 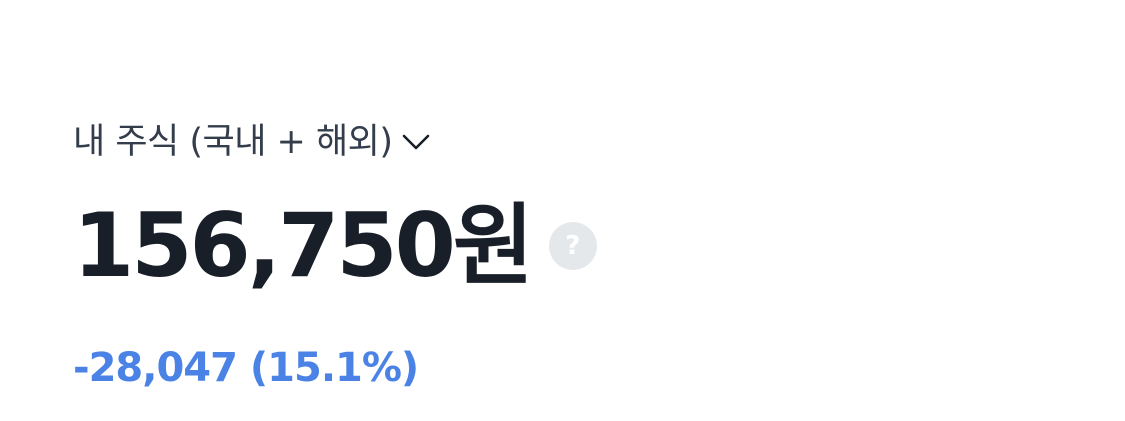 I want to click on question-mark-icon: ?, so click(x=572, y=246).